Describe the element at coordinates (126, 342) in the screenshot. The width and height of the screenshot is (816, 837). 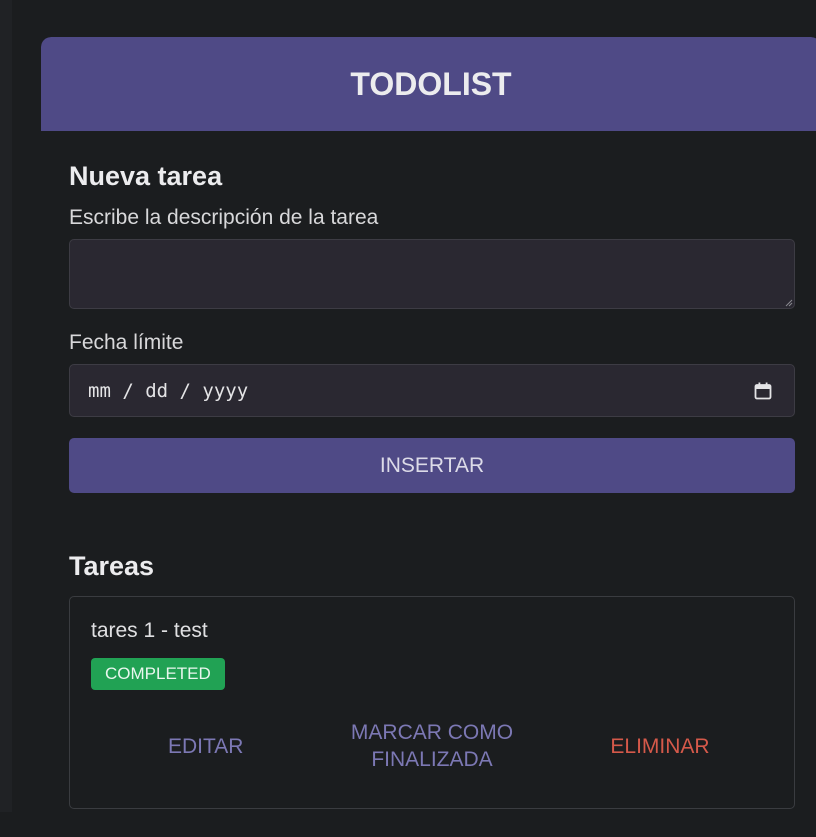
I see `deadline-label: Fecha límite` at that location.